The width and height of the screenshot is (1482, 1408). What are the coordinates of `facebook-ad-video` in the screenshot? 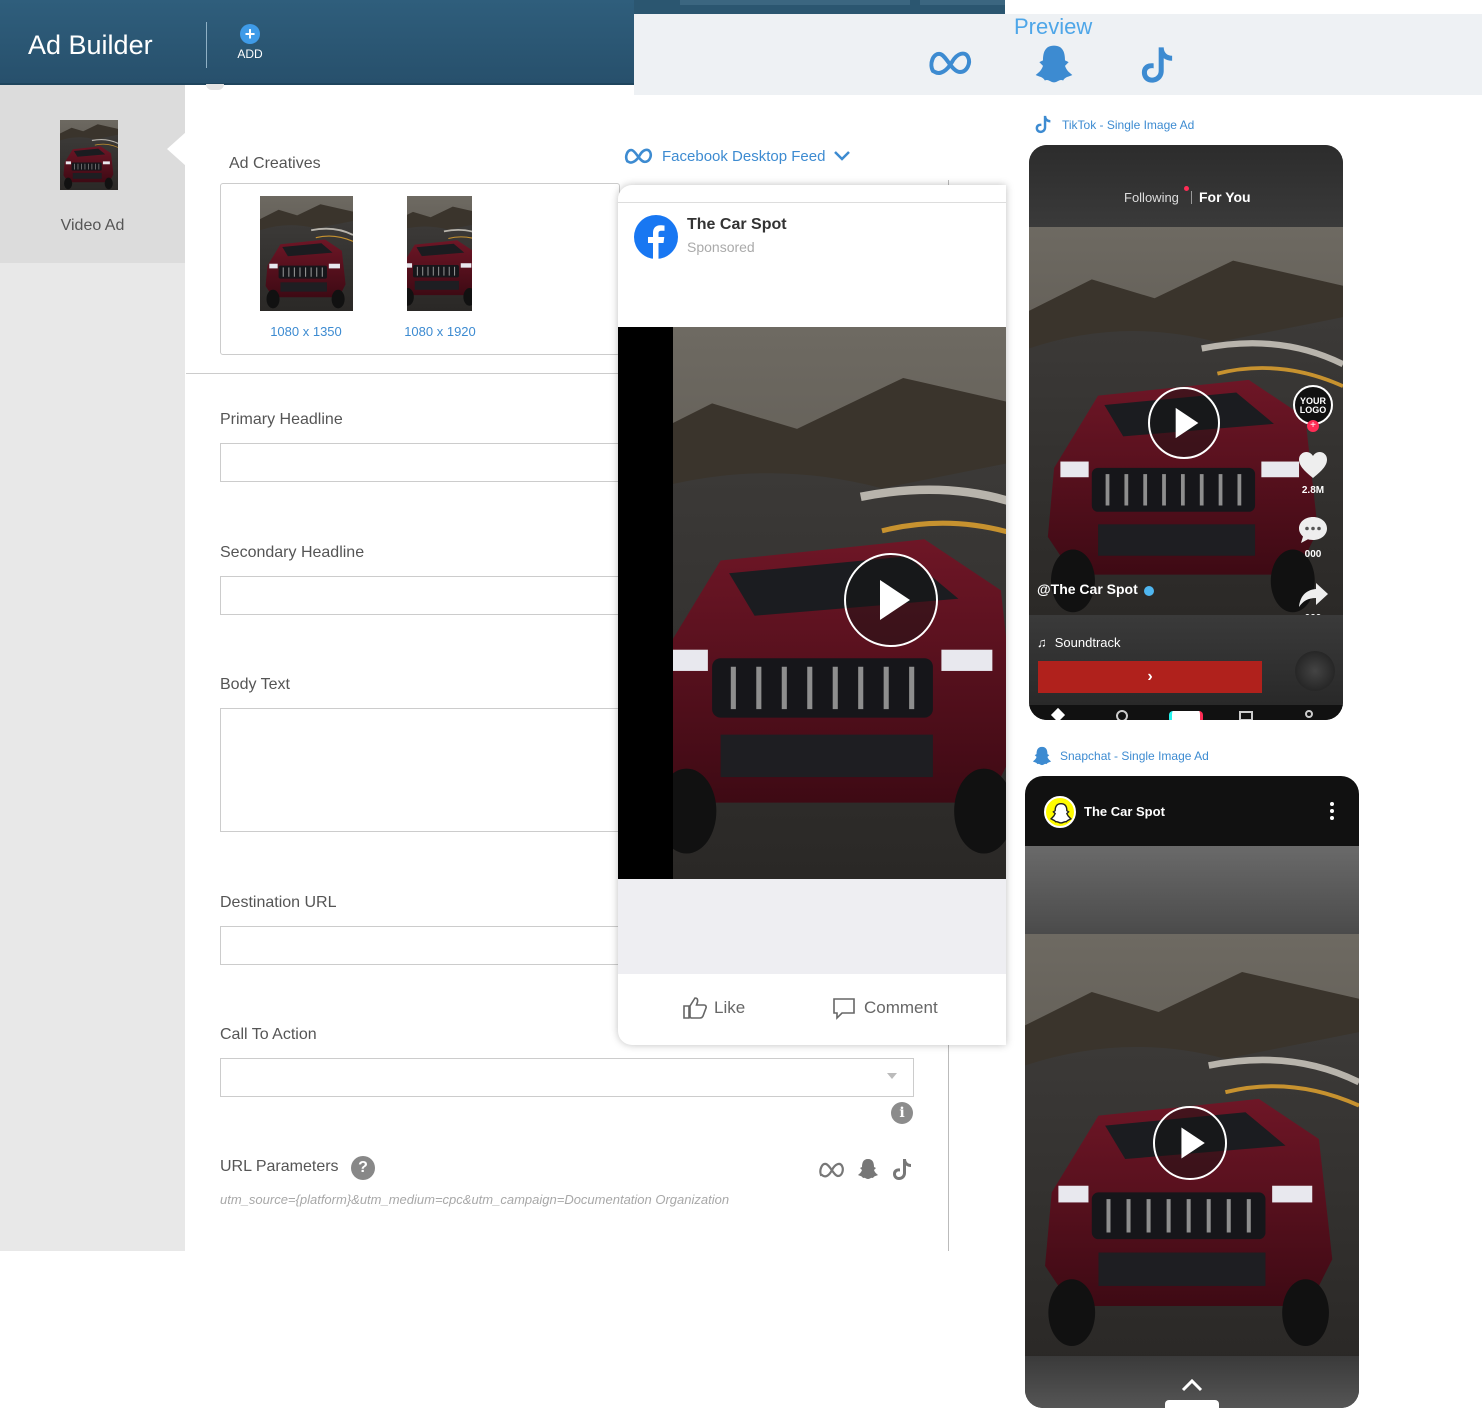 It's located at (812, 603).